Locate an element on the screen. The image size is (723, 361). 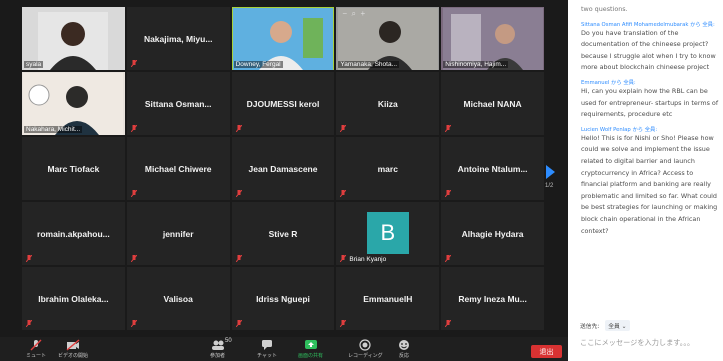
mute-label: ミュート is located at coordinates (36, 356).